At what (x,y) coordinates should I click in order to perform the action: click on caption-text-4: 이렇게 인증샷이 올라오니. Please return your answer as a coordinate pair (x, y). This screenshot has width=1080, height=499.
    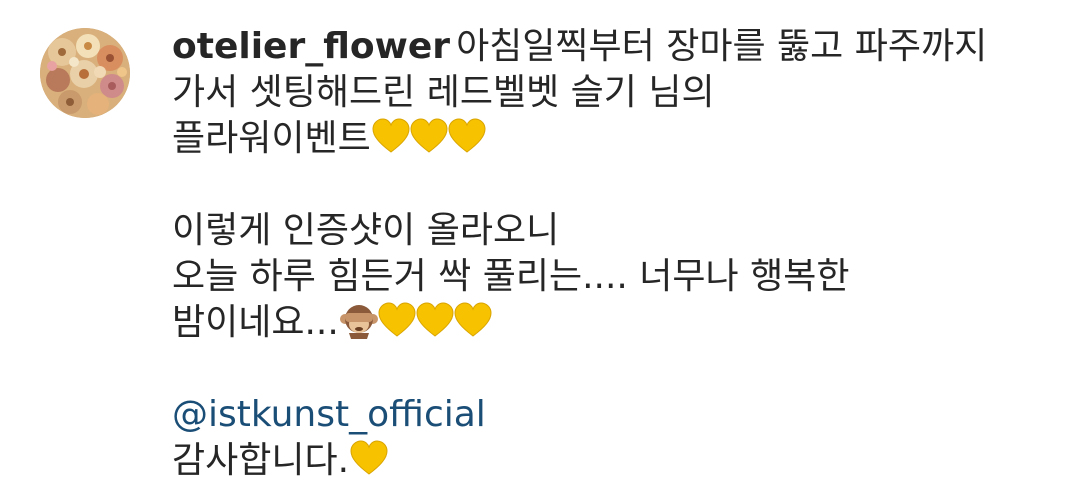
    Looking at the image, I should click on (366, 230).